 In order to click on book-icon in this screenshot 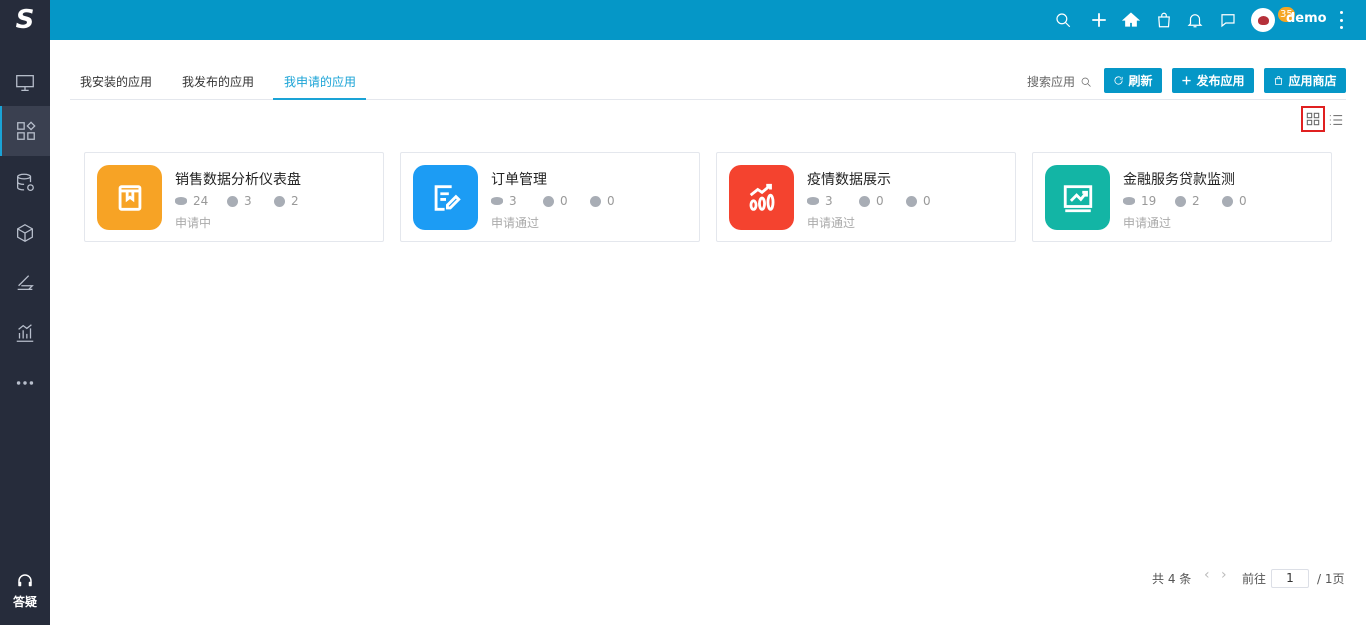, I will do `click(129, 197)`.